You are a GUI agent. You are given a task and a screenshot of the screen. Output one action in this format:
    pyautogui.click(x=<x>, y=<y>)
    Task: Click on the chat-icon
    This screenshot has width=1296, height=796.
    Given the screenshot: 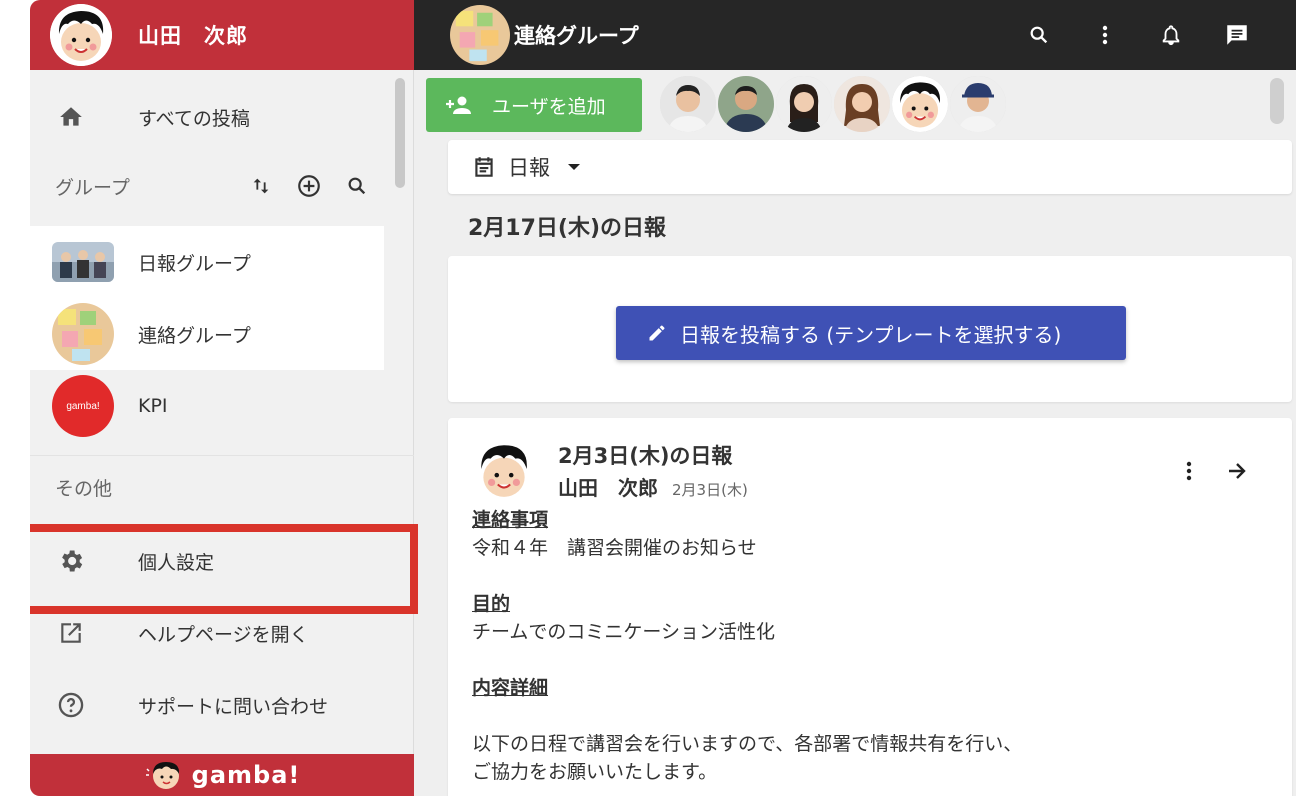 What is the action you would take?
    pyautogui.click(x=1237, y=35)
    